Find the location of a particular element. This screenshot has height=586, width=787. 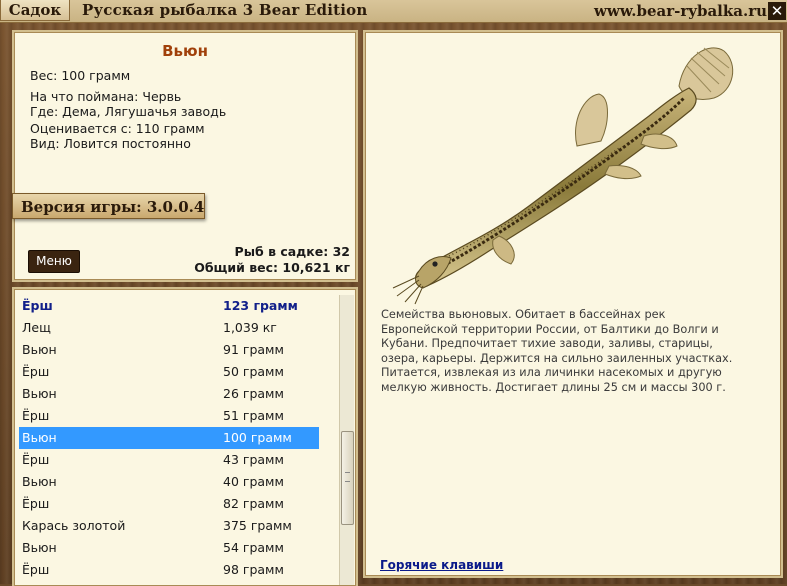

site-url-link: www.bear-rybalka.ru is located at coordinates (680, 11).